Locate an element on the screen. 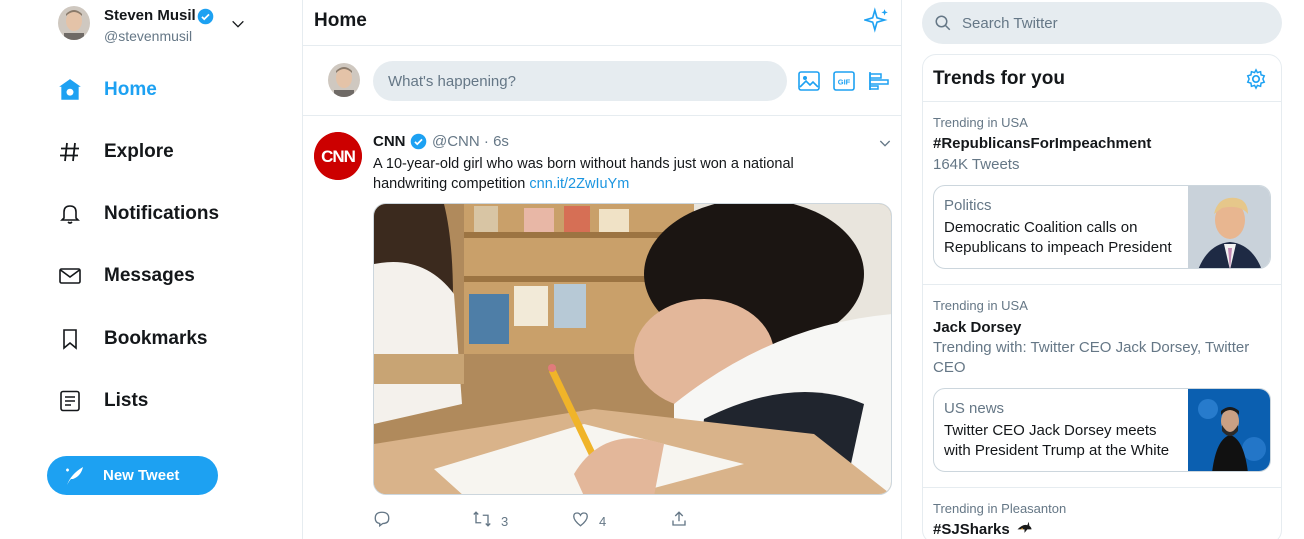 This screenshot has width=1304, height=539. poll-icon is located at coordinates (879, 83).